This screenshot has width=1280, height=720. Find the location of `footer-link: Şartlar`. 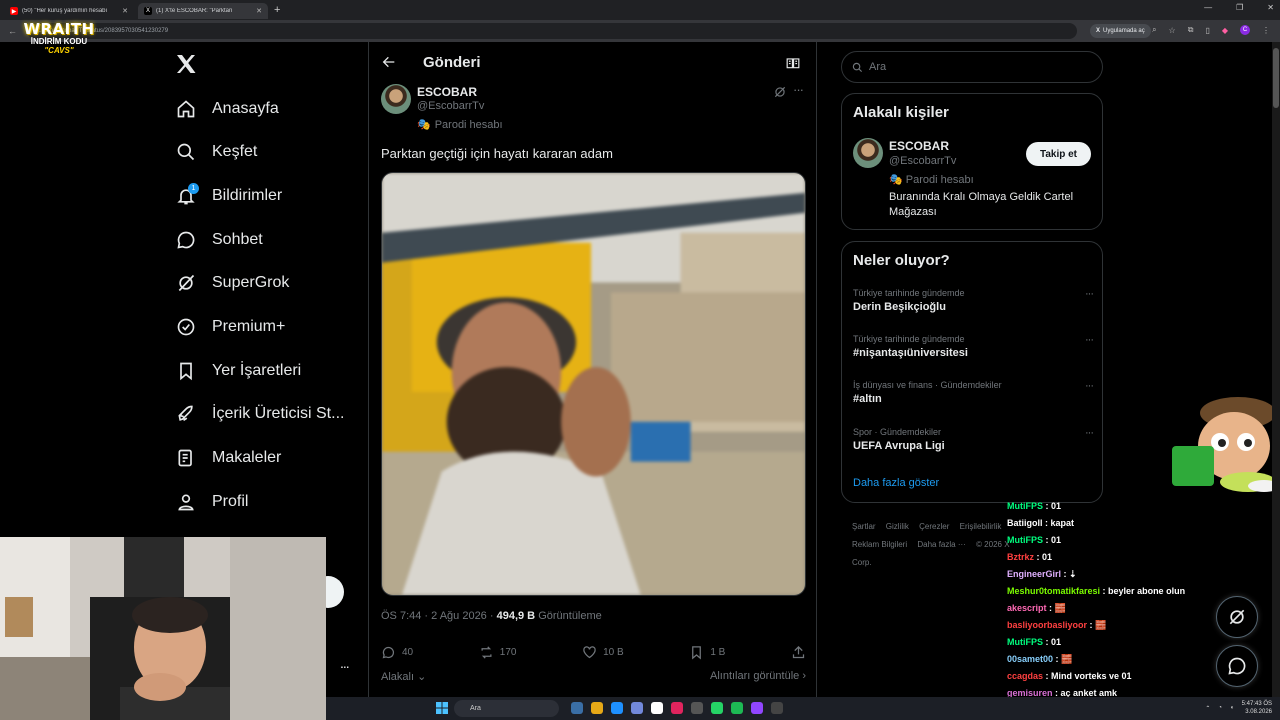

footer-link: Şartlar is located at coordinates (864, 526).